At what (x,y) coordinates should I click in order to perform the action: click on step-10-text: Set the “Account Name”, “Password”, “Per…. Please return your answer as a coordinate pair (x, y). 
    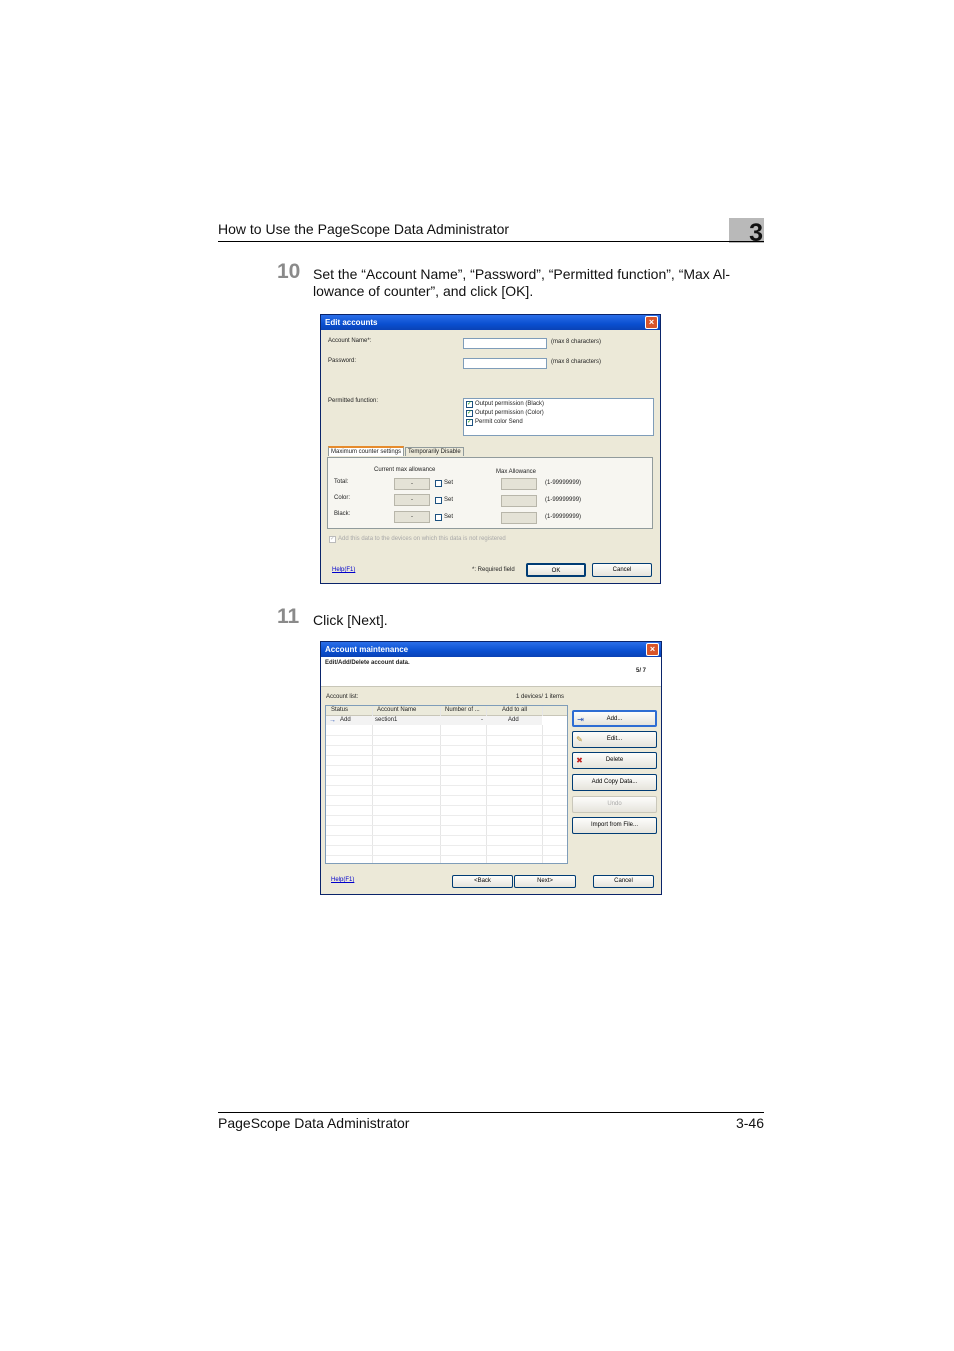
    Looking at the image, I should click on (522, 282).